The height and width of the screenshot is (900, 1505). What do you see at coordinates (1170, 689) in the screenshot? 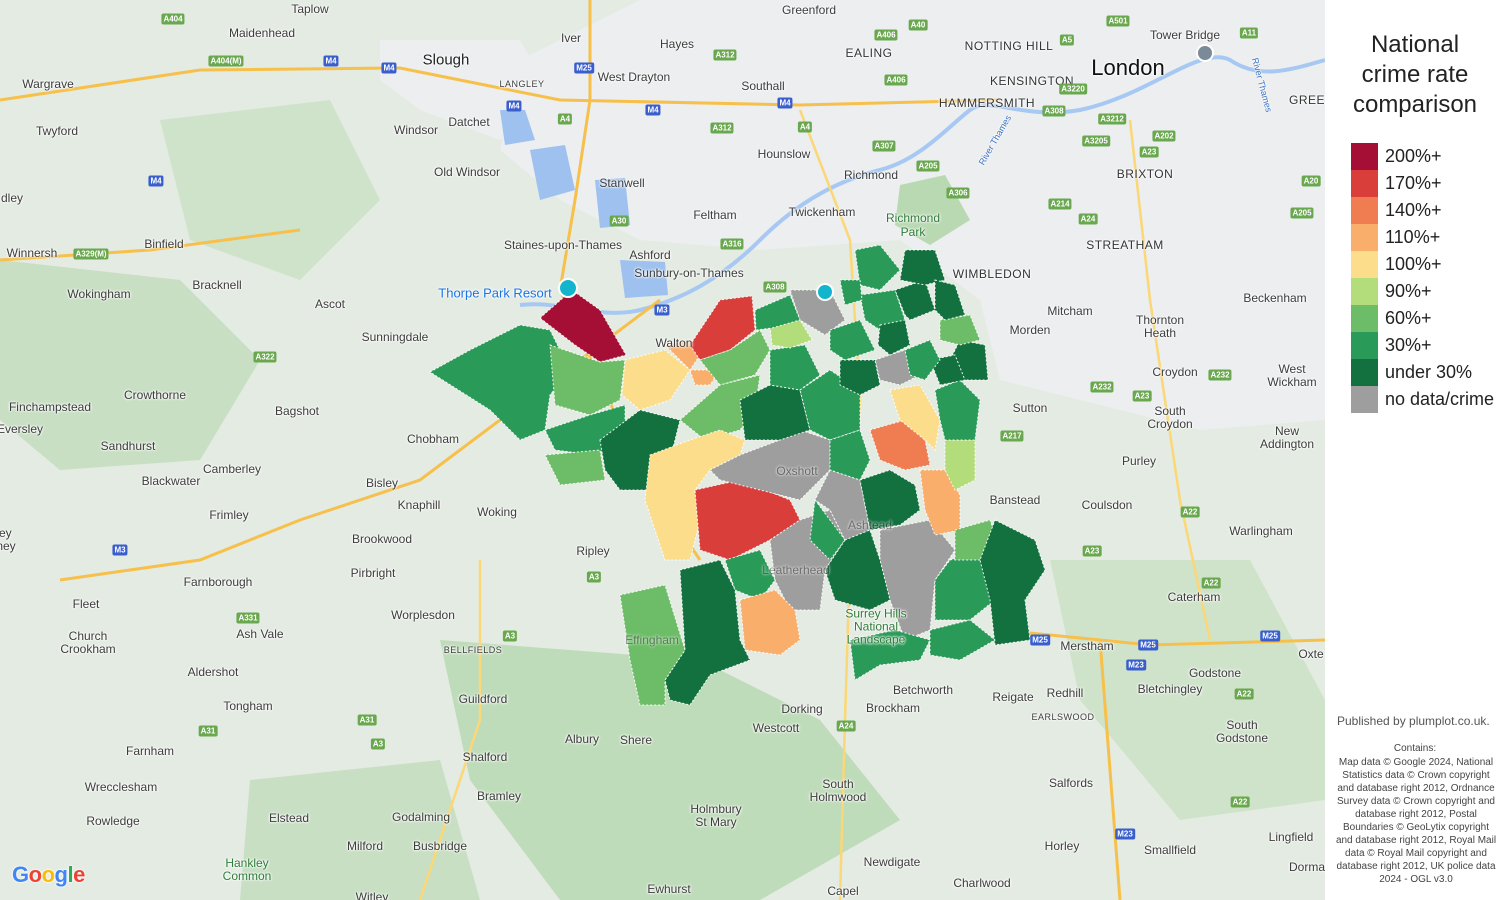
I see `place-label: Bletchingley` at bounding box center [1170, 689].